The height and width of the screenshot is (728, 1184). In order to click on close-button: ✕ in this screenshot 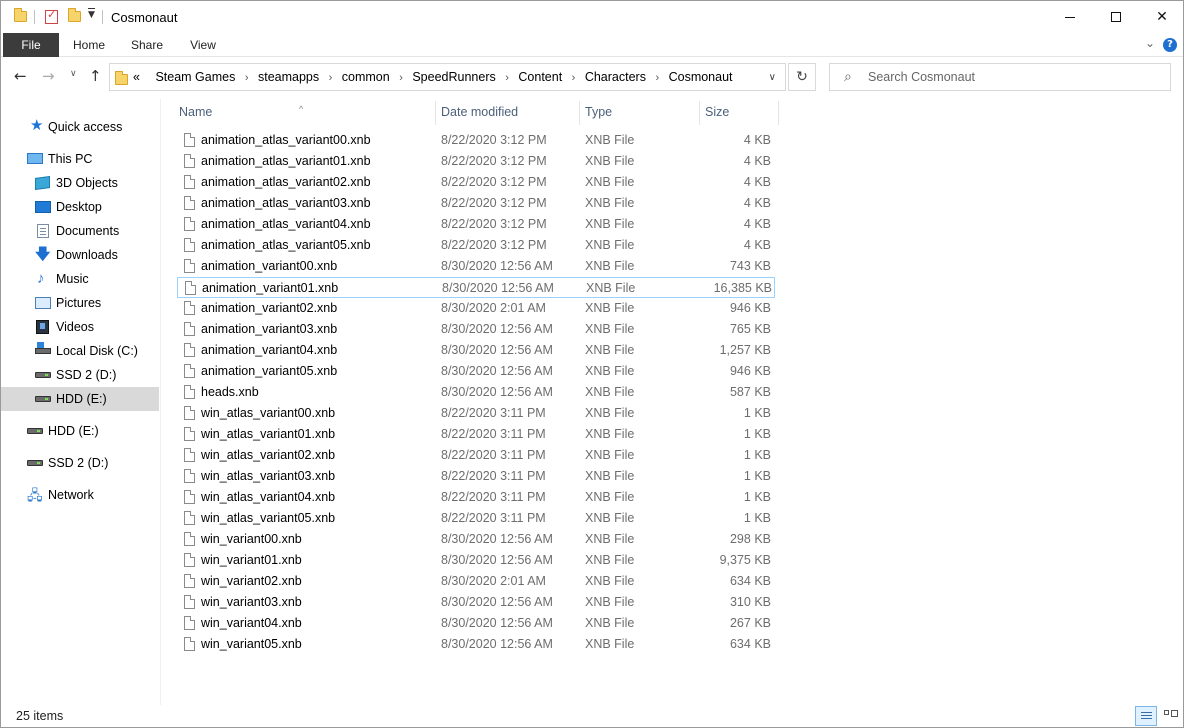, I will do `click(1161, 17)`.